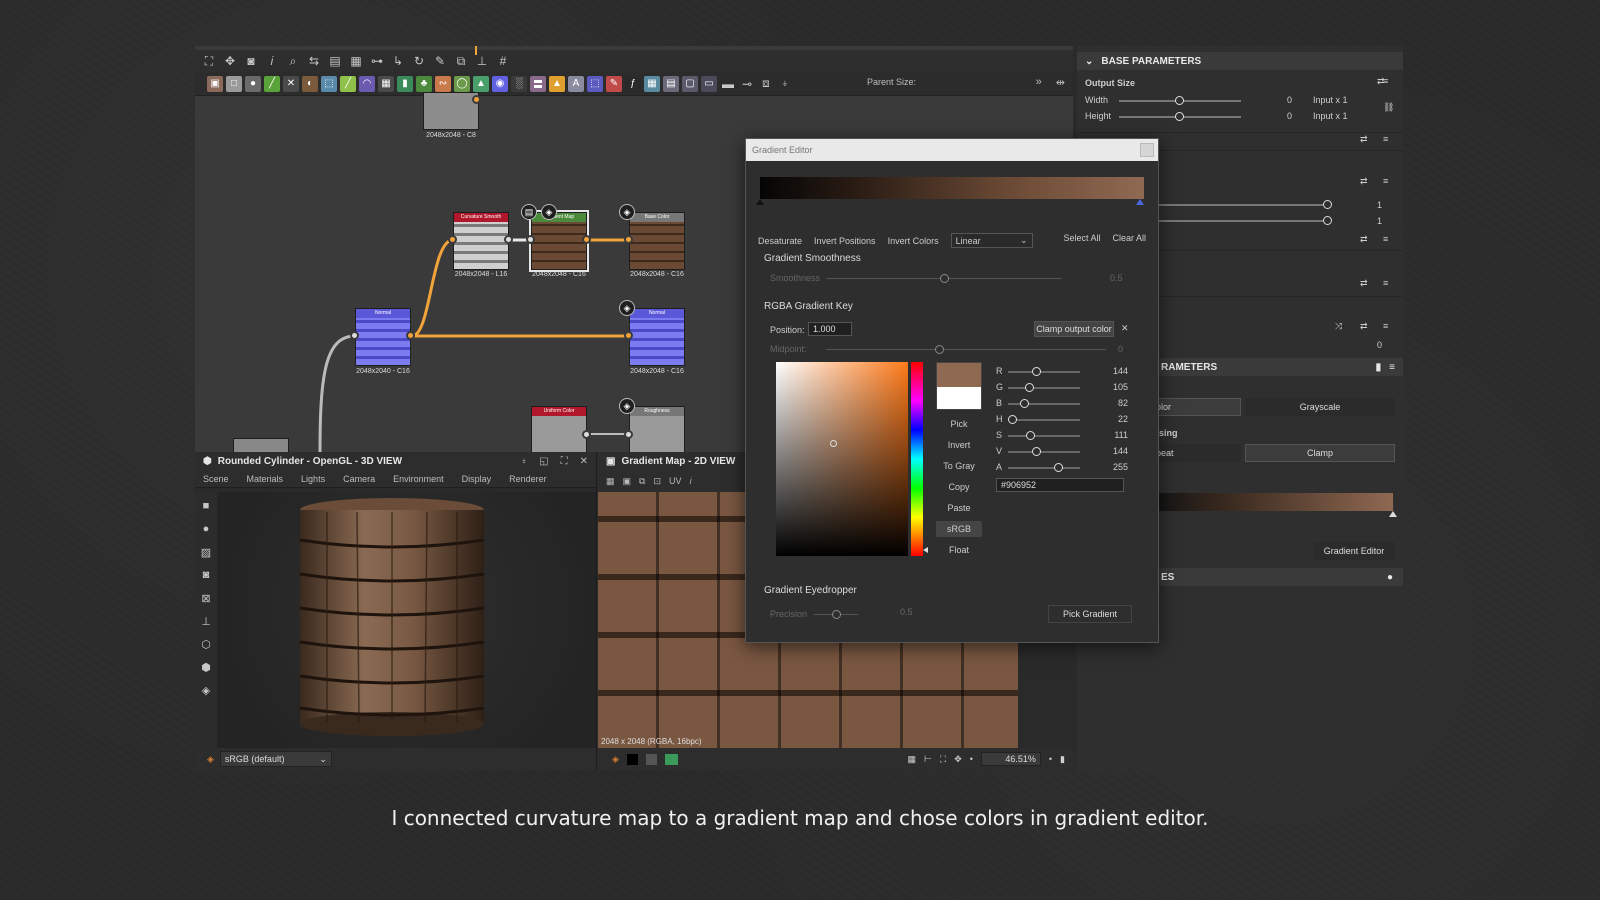 This screenshot has height=900, width=1600. Describe the element at coordinates (1129, 238) in the screenshot. I see `clear-all-button: Clear All` at that location.